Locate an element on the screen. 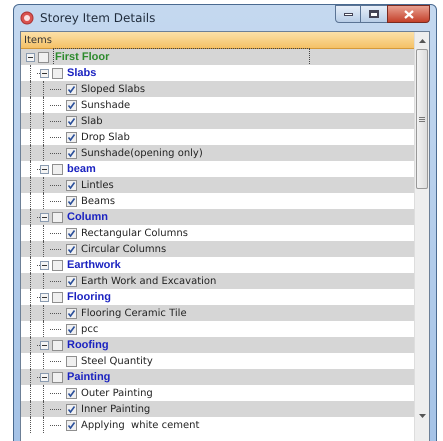  grip-icon is located at coordinates (422, 119).